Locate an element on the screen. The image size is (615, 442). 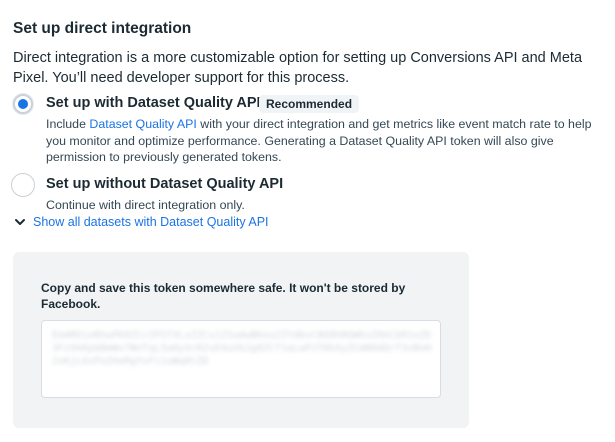
chevron-down-icon is located at coordinates (20, 222).